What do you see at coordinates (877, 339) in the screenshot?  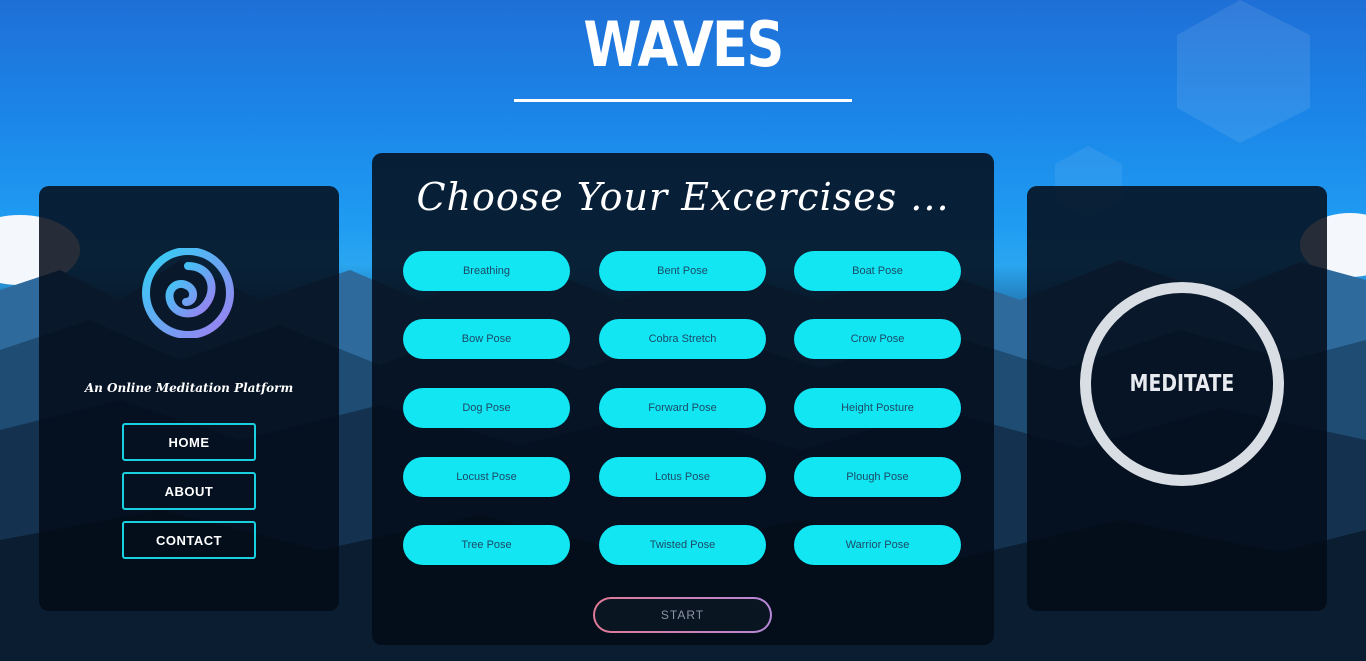 I see `pose-button: Crow Pose` at bounding box center [877, 339].